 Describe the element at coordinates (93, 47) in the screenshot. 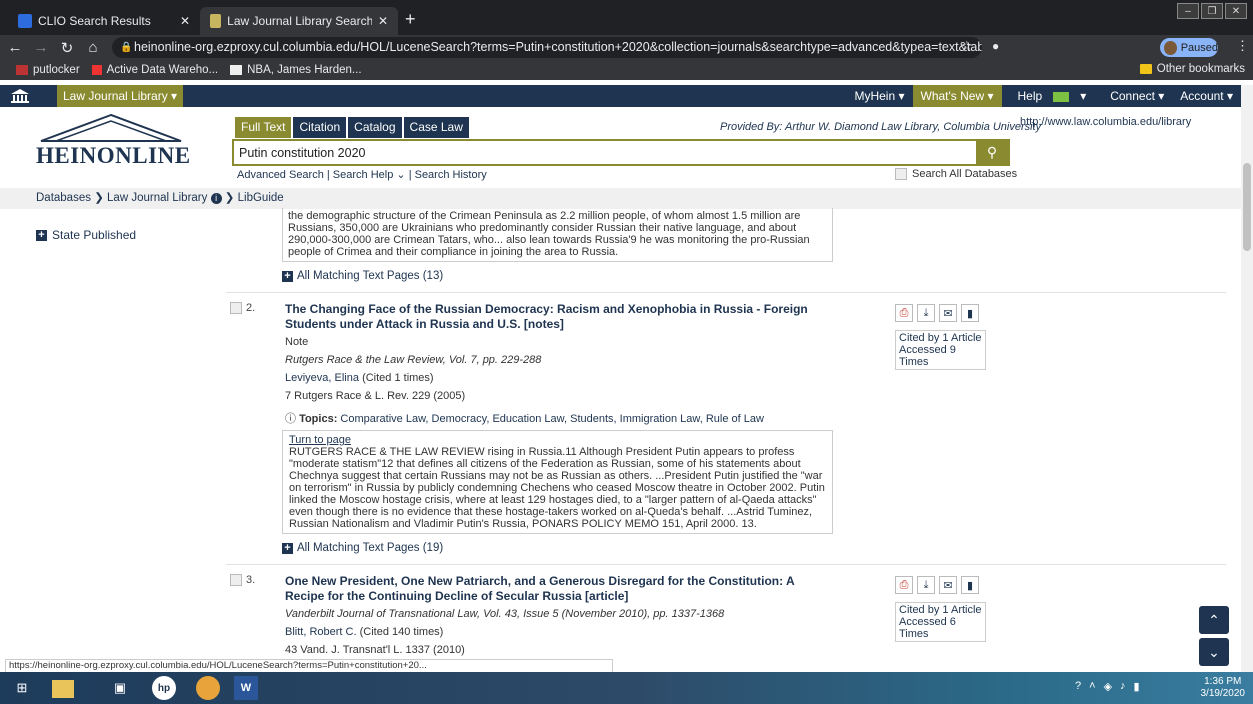

I see `home-icon: ⌂` at that location.